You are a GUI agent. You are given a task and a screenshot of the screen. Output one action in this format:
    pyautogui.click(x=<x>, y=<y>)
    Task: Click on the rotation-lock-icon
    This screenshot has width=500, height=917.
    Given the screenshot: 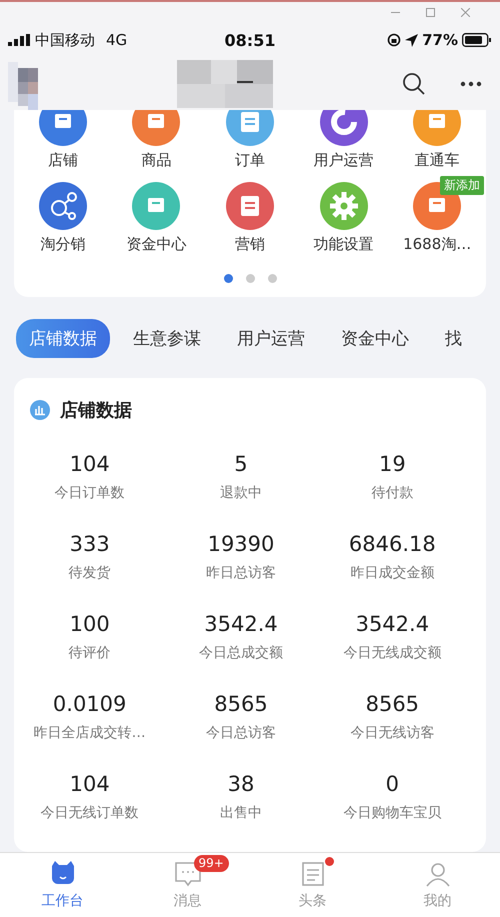 What is the action you would take?
    pyautogui.click(x=394, y=40)
    